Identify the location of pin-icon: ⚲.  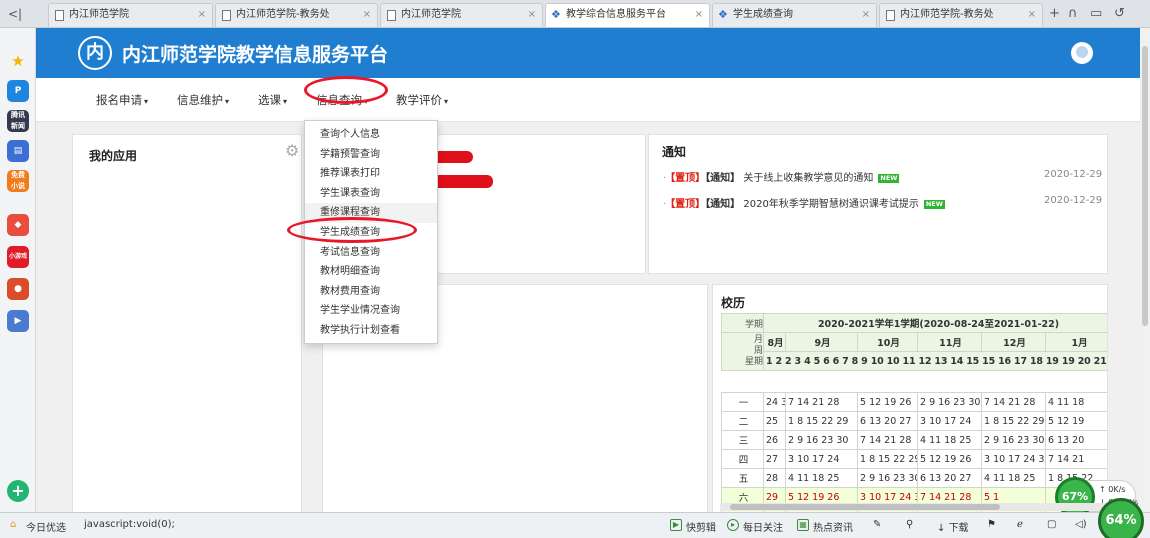
(909, 524).